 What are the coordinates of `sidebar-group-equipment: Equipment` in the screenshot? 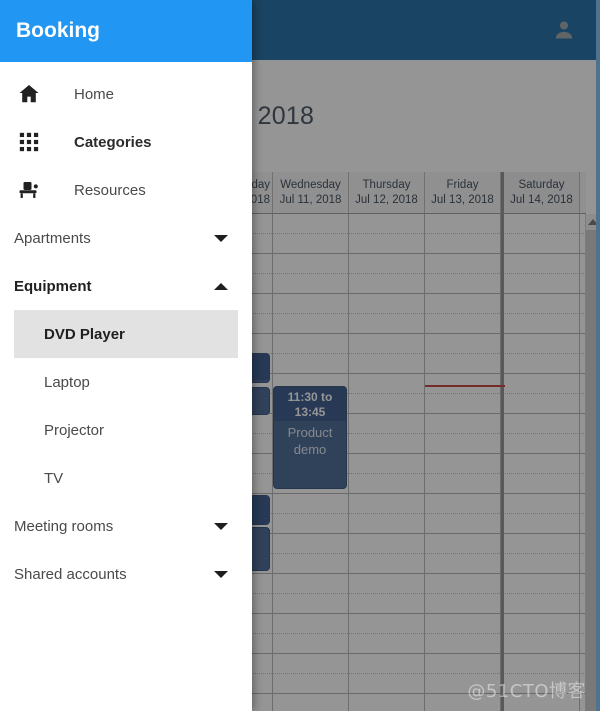 It's located at (126, 286).